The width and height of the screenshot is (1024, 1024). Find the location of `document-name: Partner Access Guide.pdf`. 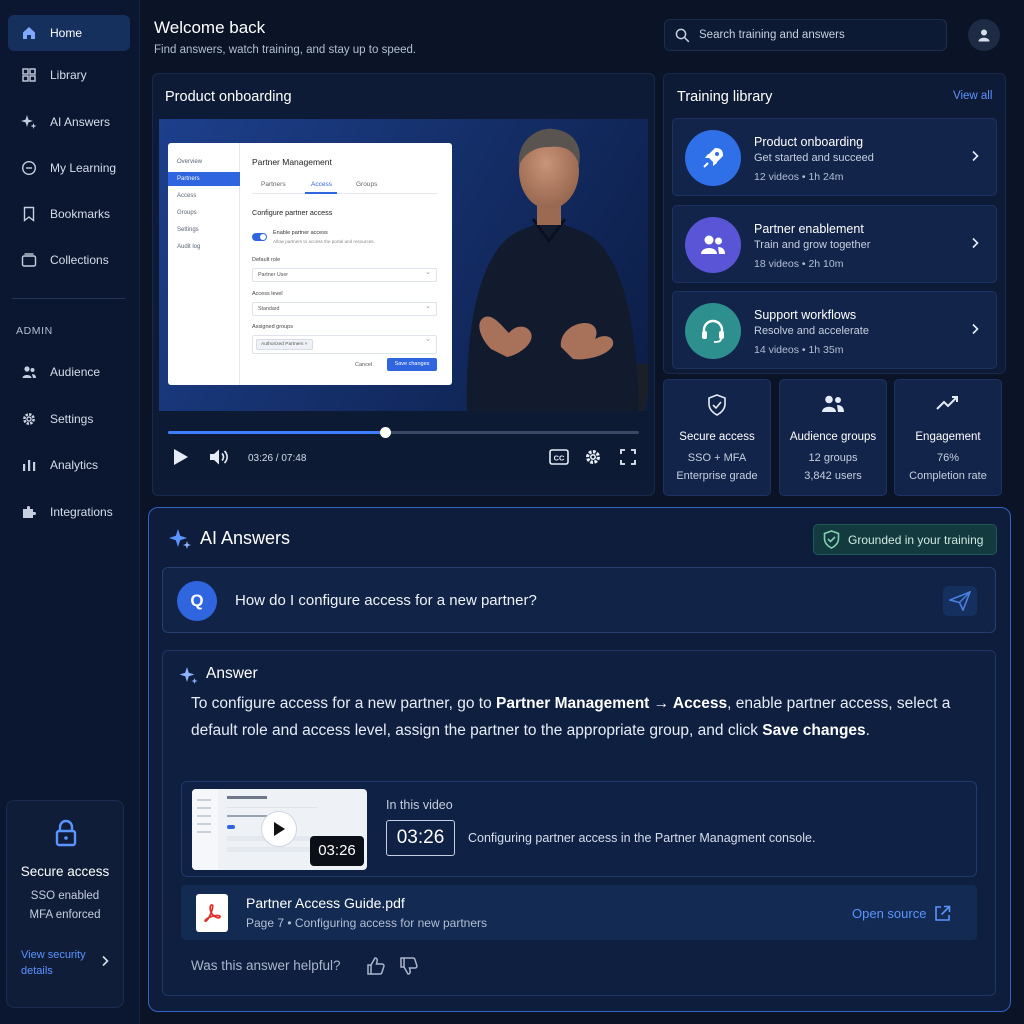

document-name: Partner Access Guide.pdf is located at coordinates (325, 903).